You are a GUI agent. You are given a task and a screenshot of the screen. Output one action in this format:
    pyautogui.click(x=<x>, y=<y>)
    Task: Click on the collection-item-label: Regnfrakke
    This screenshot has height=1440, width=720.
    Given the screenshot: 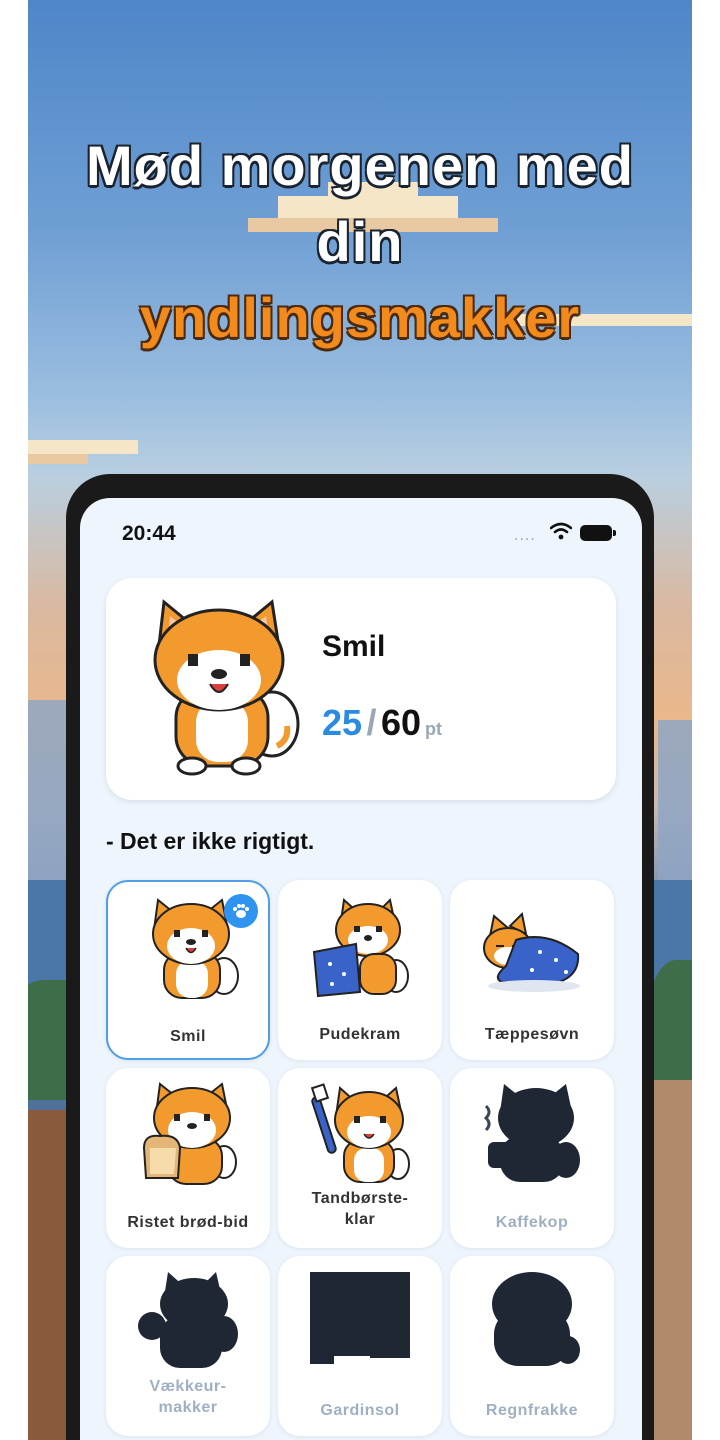 What is the action you would take?
    pyautogui.click(x=532, y=1410)
    